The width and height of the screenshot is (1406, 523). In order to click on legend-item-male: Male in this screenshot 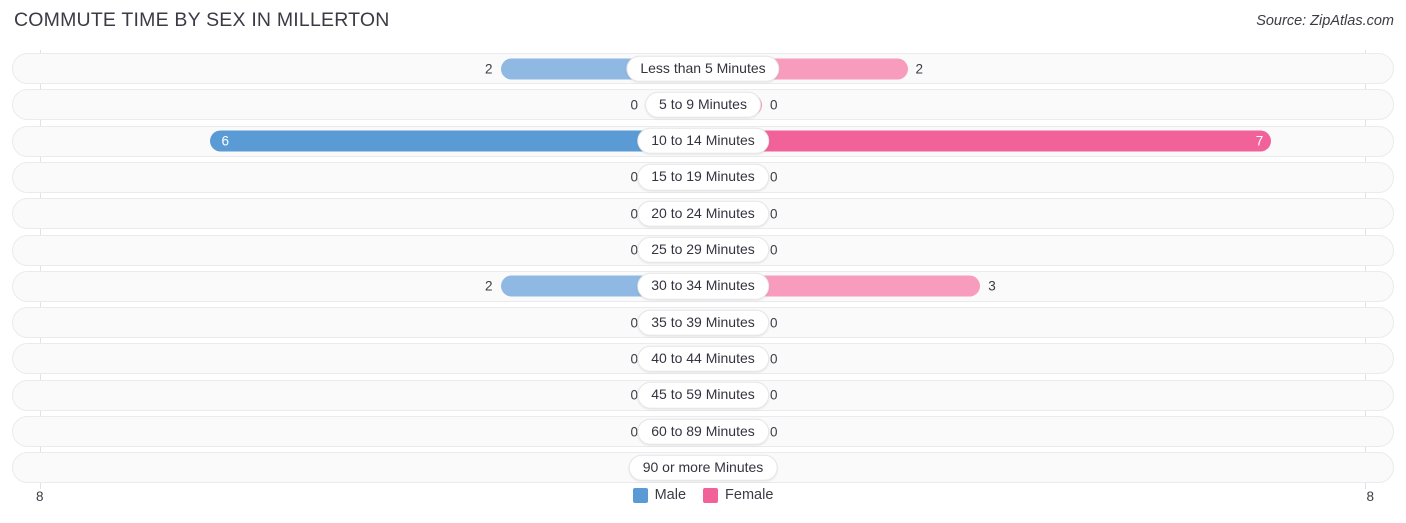, I will do `click(659, 495)`.